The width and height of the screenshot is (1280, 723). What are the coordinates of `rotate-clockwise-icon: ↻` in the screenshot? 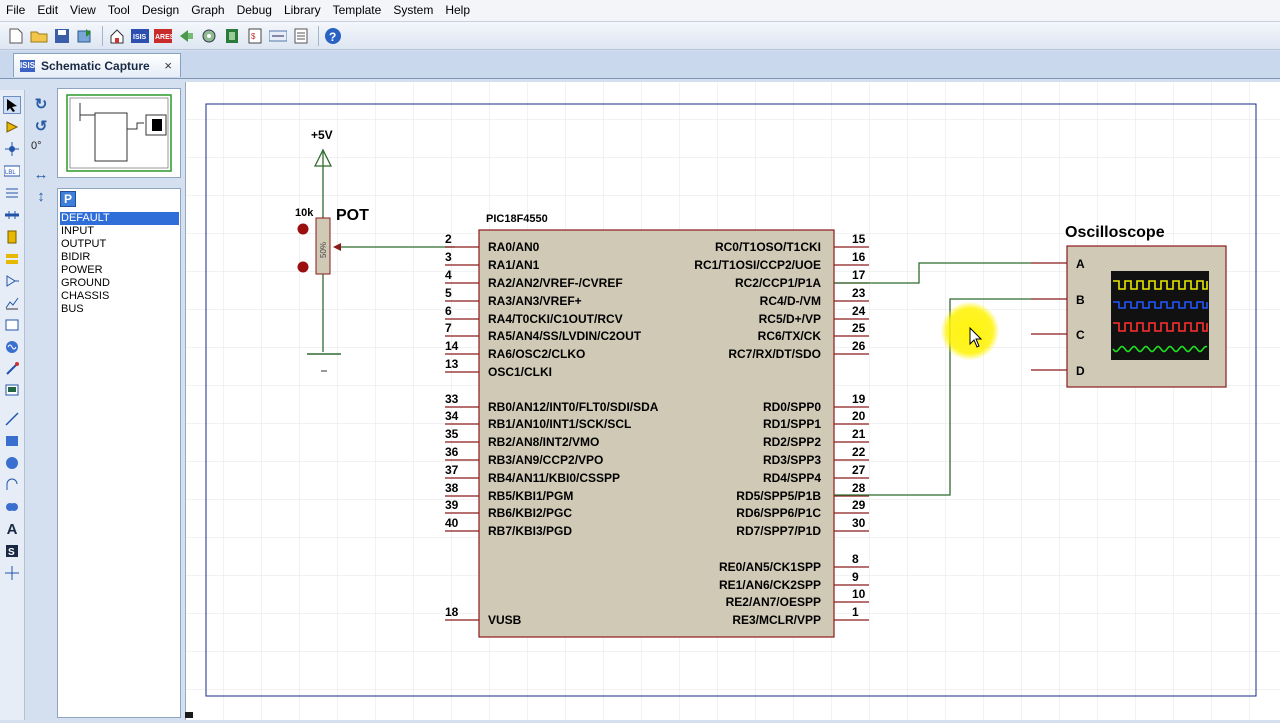 It's located at (41, 104).